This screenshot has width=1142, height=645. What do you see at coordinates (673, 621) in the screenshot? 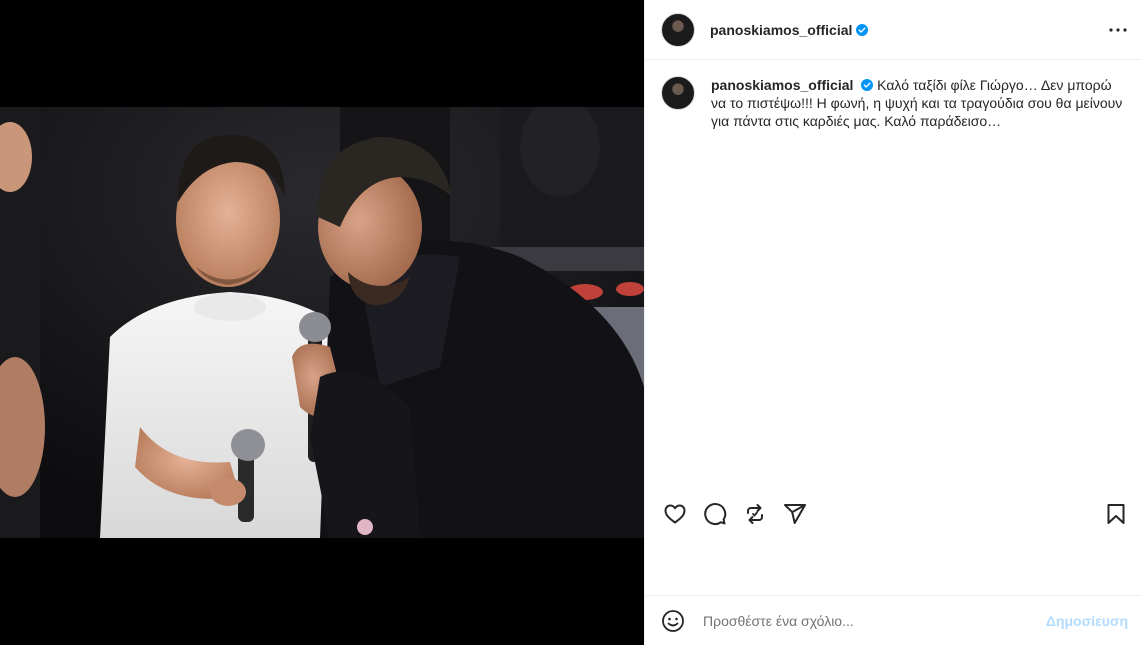
I see `emoji-icon` at bounding box center [673, 621].